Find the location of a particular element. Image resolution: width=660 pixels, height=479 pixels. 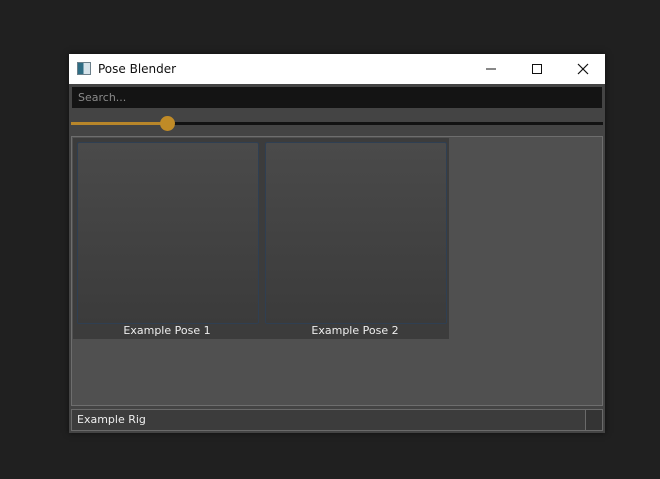

minimize-button is located at coordinates (491, 69).